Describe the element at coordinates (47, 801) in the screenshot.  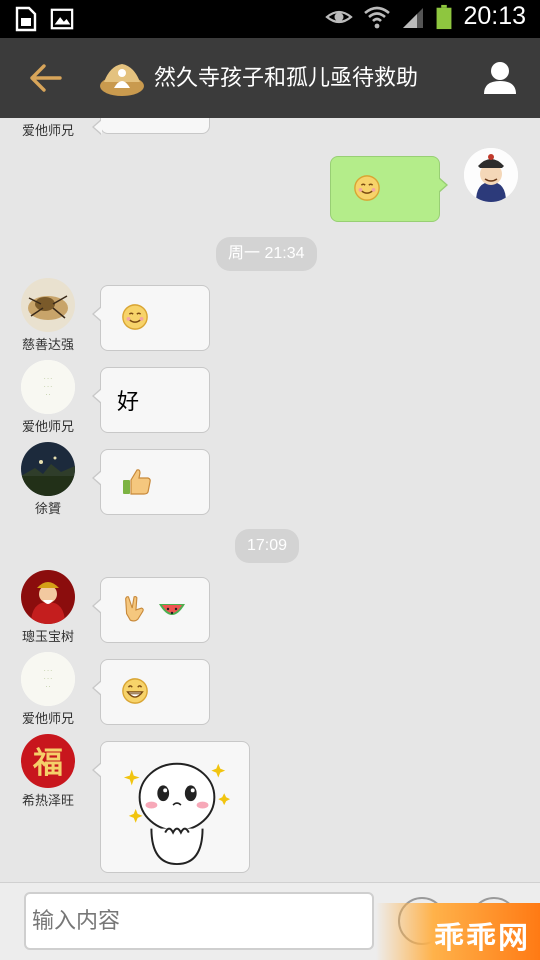
I see `sender-name: 希热泽旺` at that location.